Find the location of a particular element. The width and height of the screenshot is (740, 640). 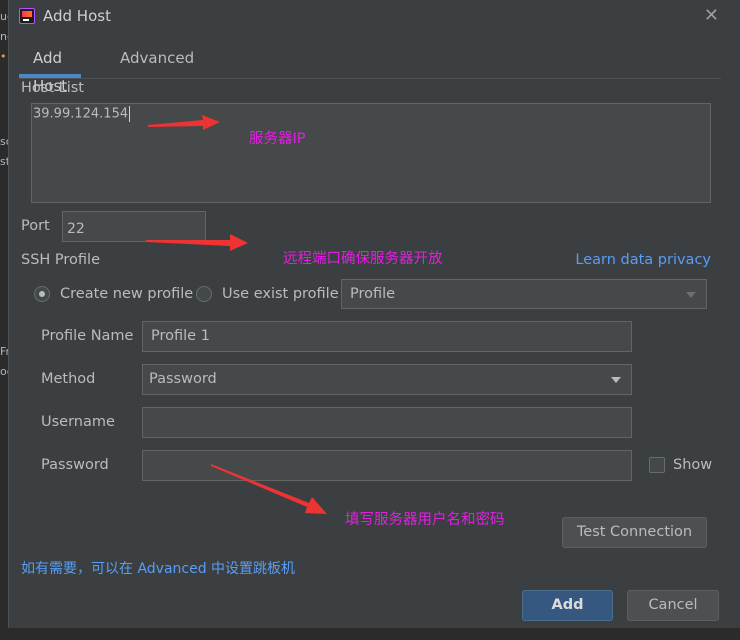

port-label: Port is located at coordinates (35, 226).